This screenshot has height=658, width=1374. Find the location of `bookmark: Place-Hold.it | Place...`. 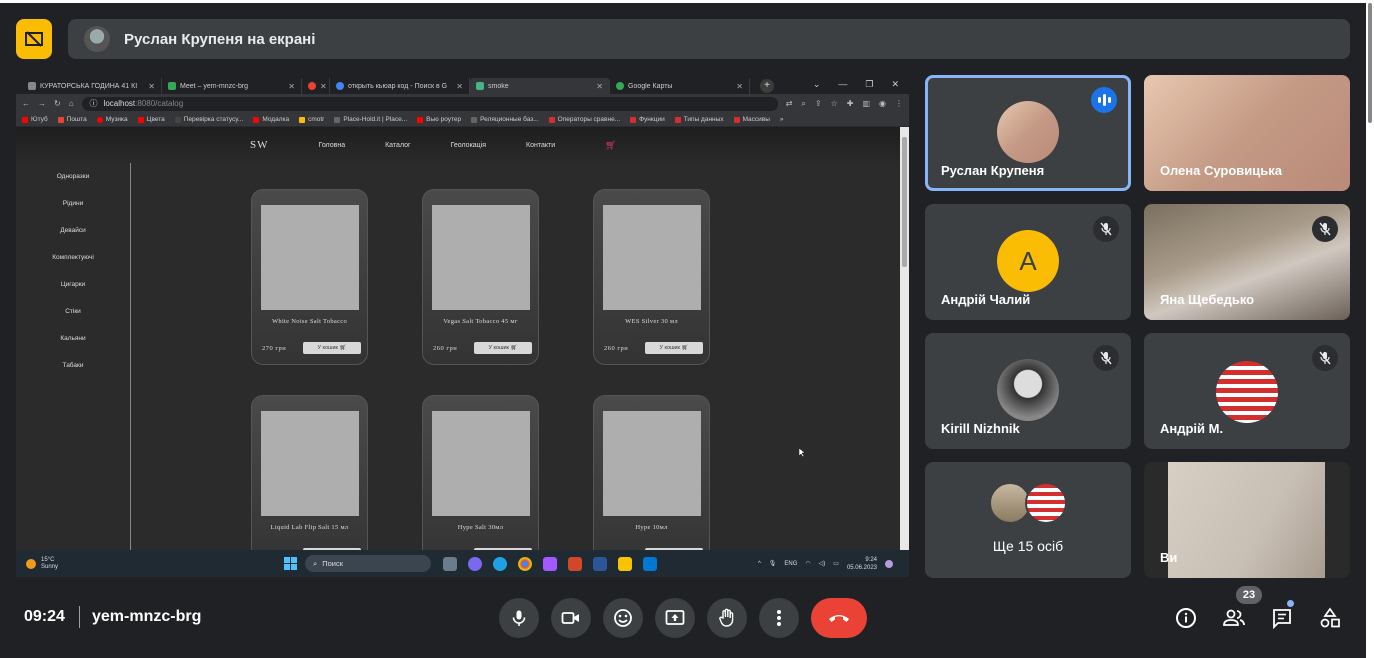

bookmark: Place-Hold.it | Place... is located at coordinates (370, 119).